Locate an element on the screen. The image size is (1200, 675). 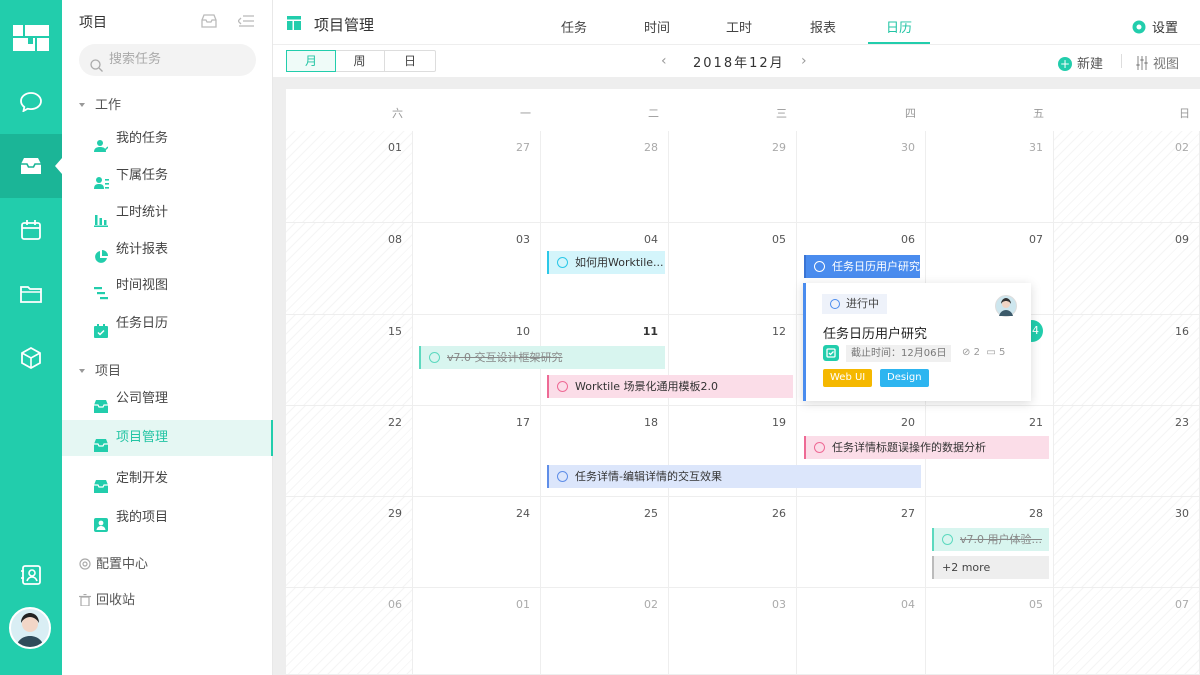
sidebar-item-my-tasks: 我的任务 is located at coordinates (167, 139).